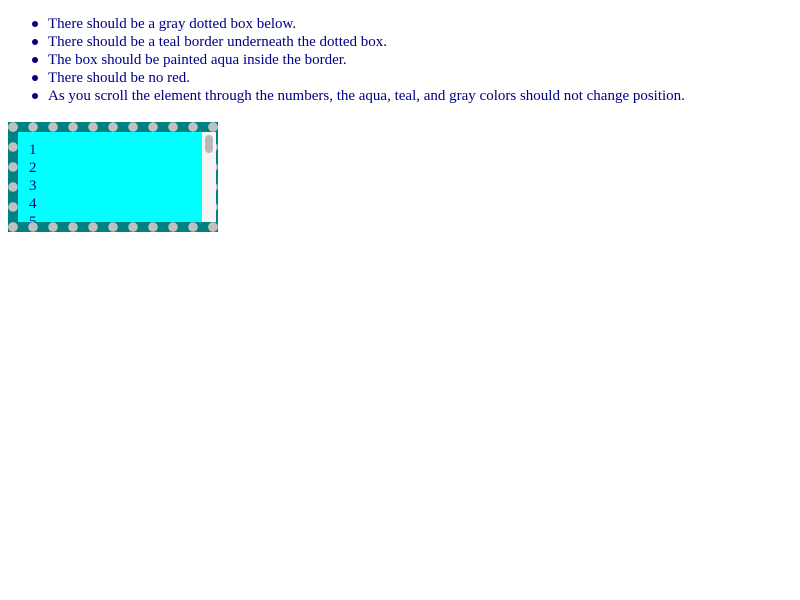 This screenshot has height=600, width=800. I want to click on scroll-viewport: 1 2 3 4 5, so click(110, 177).